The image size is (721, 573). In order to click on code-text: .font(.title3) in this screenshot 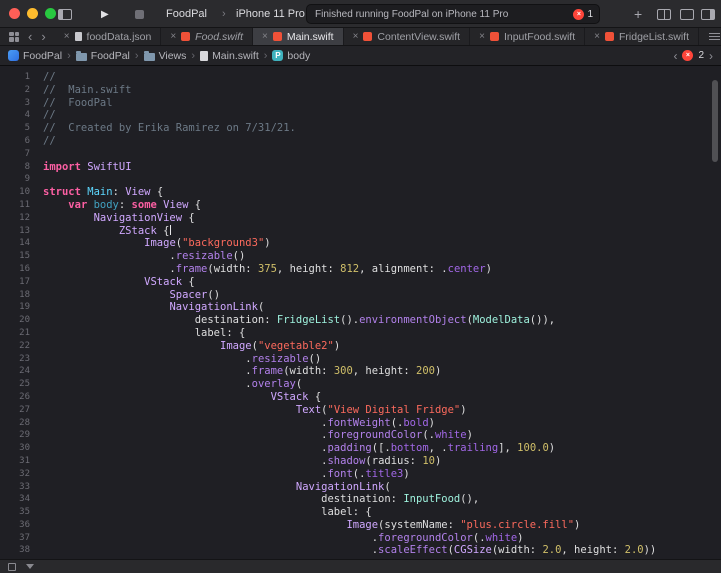, I will do `click(226, 473)`.